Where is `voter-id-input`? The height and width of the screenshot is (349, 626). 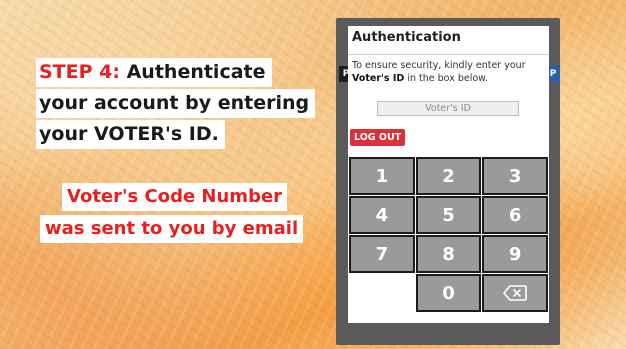
voter-id-input is located at coordinates (448, 108).